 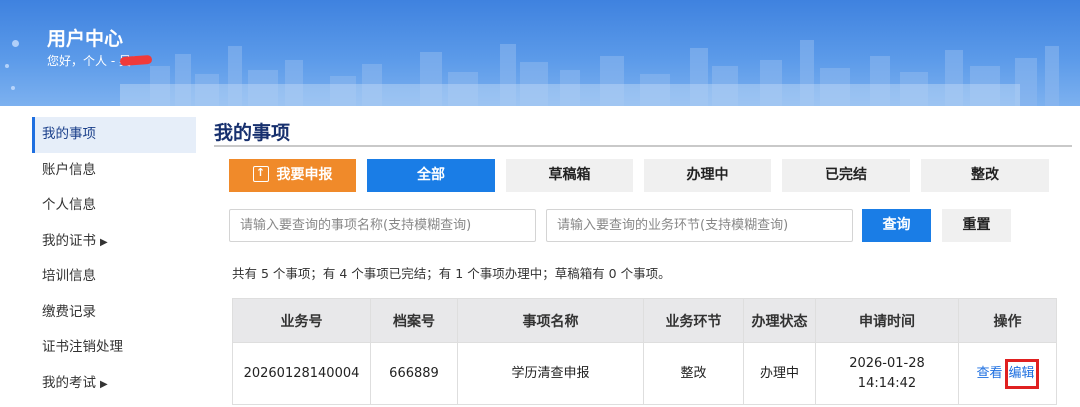 What do you see at coordinates (69, 169) in the screenshot?
I see `sidebar-item-label: 账户信息` at bounding box center [69, 169].